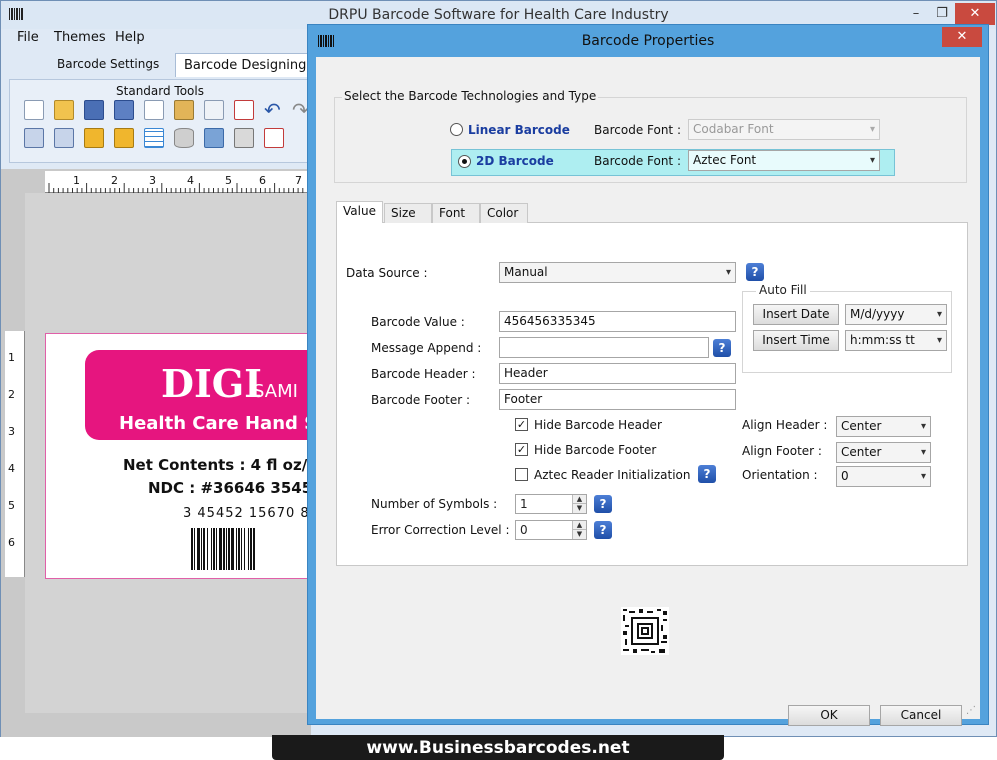  What do you see at coordinates (551, 530) in the screenshot?
I see `error-correction-stepper: 0 ▲ ▼` at bounding box center [551, 530].